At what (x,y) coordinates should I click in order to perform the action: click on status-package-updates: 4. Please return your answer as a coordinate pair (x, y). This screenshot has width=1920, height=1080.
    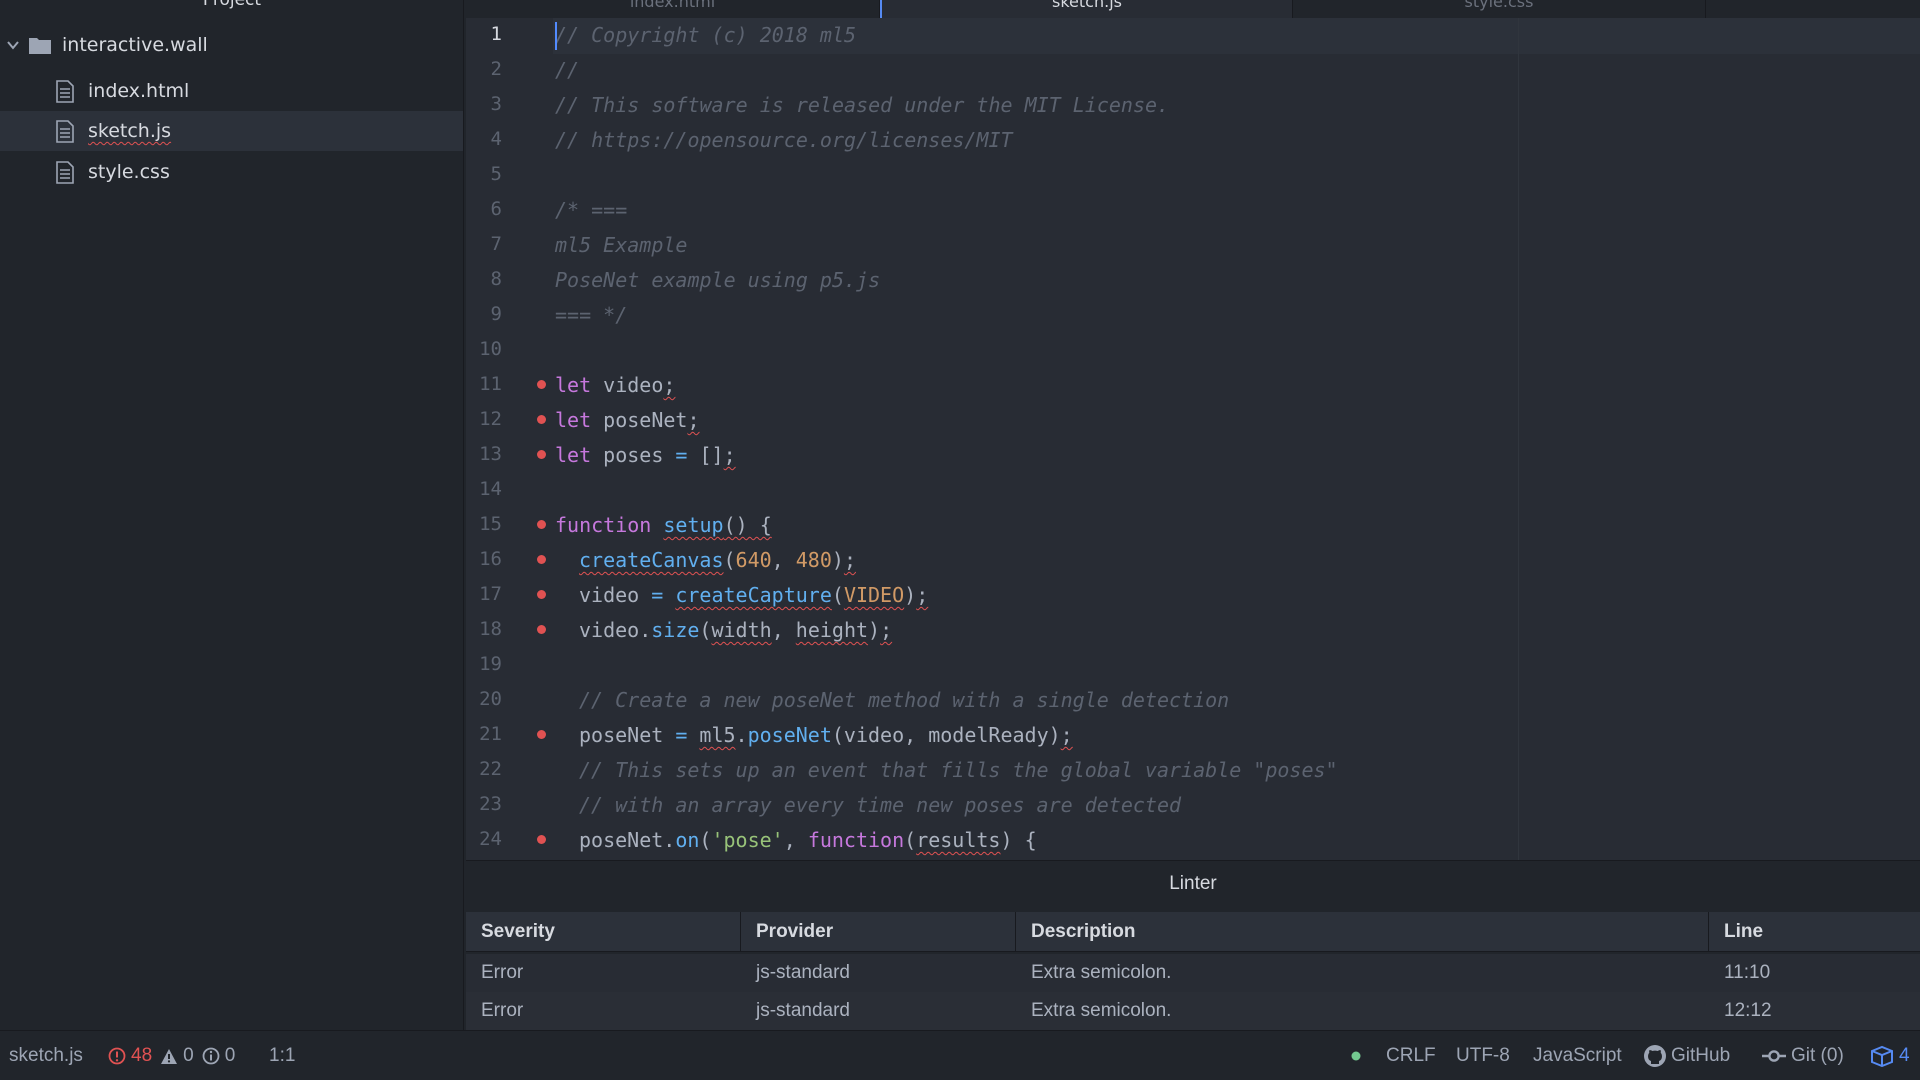
    Looking at the image, I should click on (1890, 1055).